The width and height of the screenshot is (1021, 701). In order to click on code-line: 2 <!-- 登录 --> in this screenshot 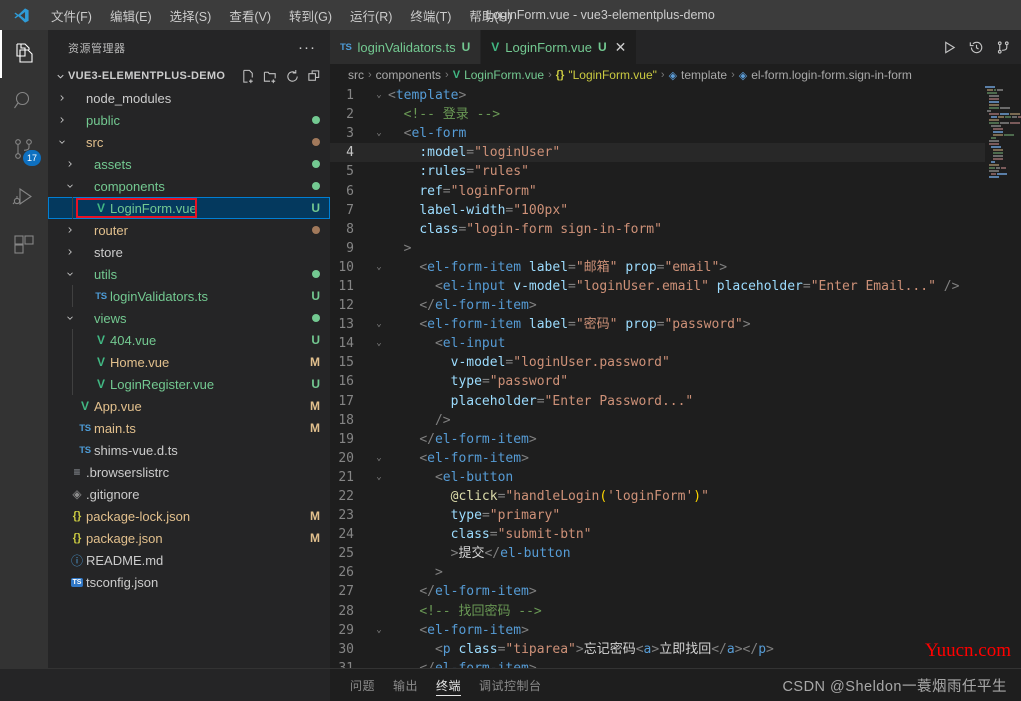, I will do `click(657, 114)`.